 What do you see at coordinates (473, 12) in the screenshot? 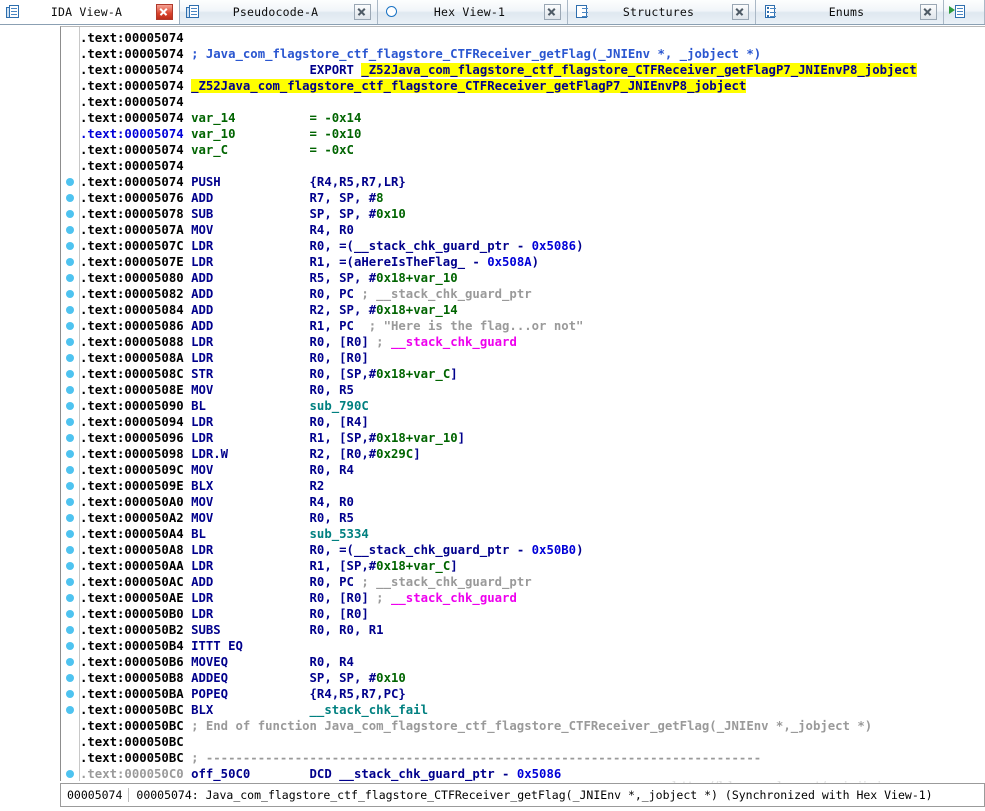
I see `tab-hex-view-1: Hex View-1` at bounding box center [473, 12].